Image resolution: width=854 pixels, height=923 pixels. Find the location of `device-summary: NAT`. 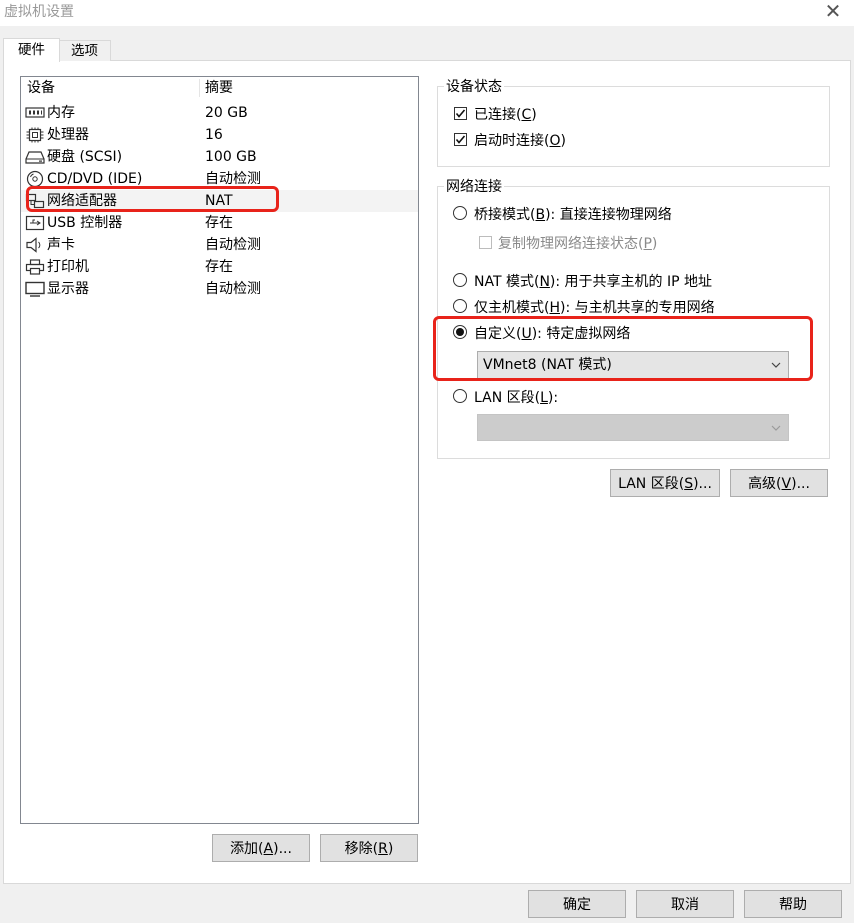

device-summary: NAT is located at coordinates (219, 201).